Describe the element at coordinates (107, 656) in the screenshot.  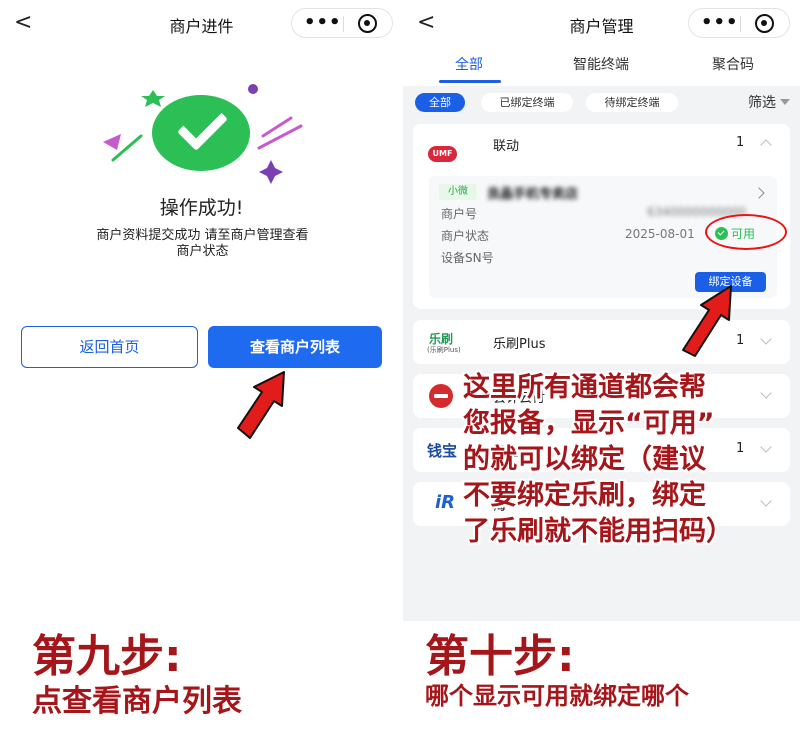
I see `step-nine-title: 第九步:` at that location.